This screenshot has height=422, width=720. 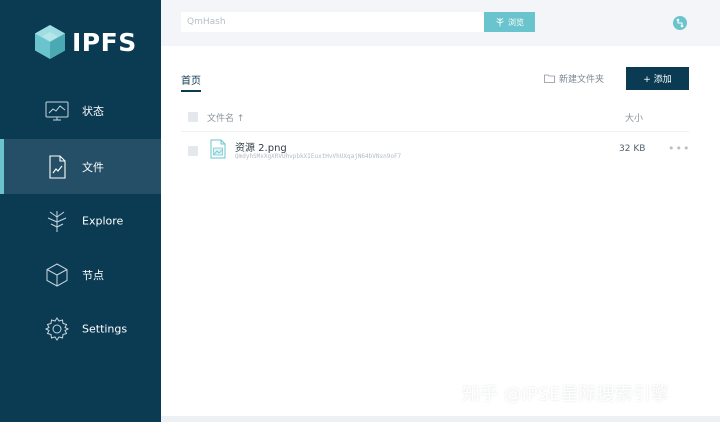 What do you see at coordinates (57, 166) in the screenshot?
I see `file-document-icon` at bounding box center [57, 166].